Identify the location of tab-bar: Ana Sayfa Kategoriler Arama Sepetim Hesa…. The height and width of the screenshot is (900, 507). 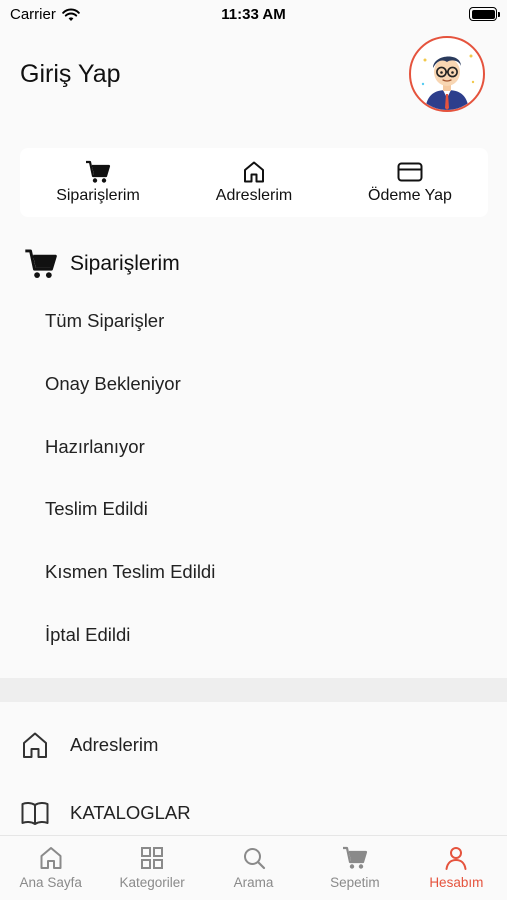
(253, 867).